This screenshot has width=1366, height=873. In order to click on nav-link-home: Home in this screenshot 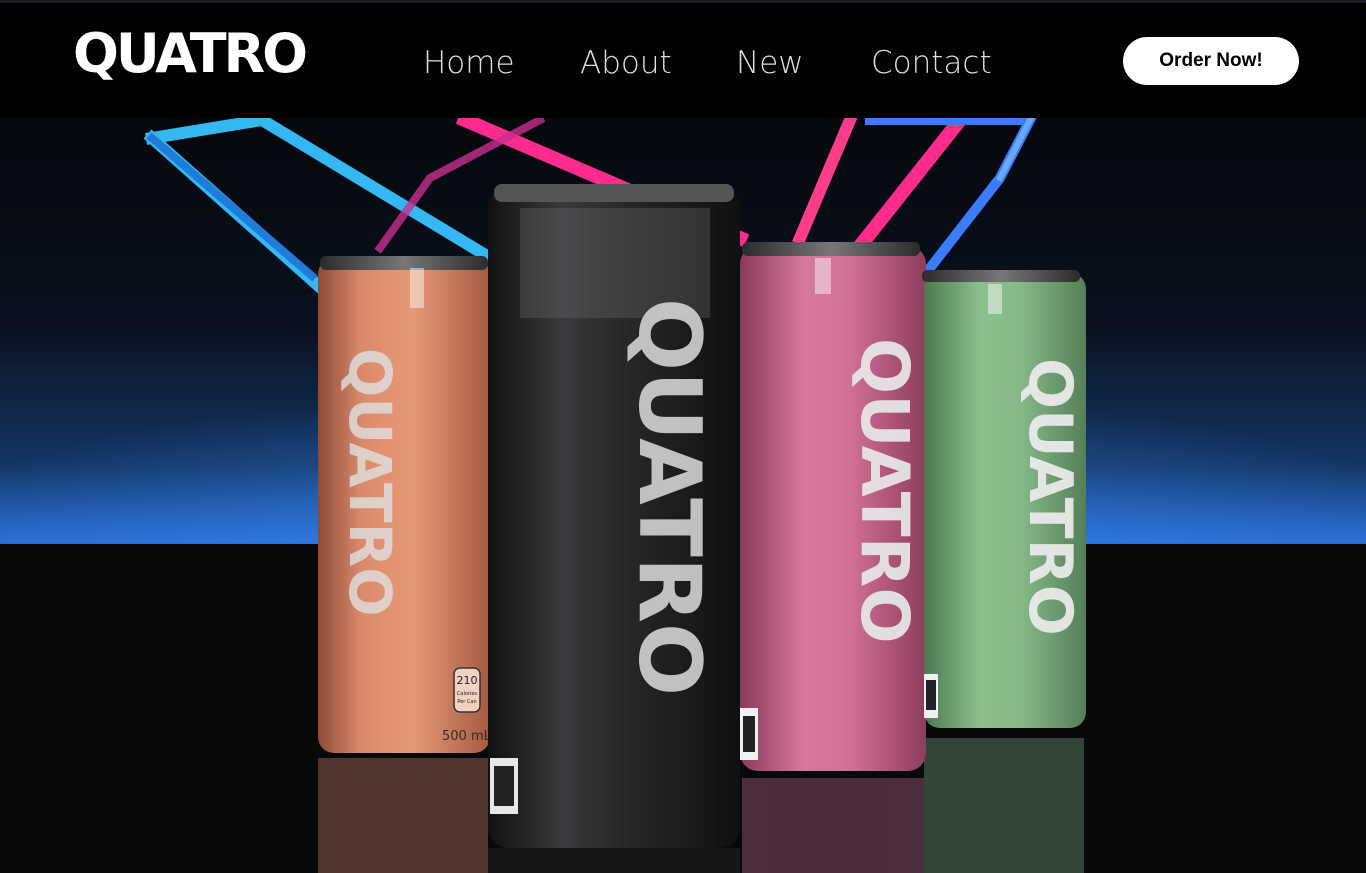, I will do `click(469, 63)`.